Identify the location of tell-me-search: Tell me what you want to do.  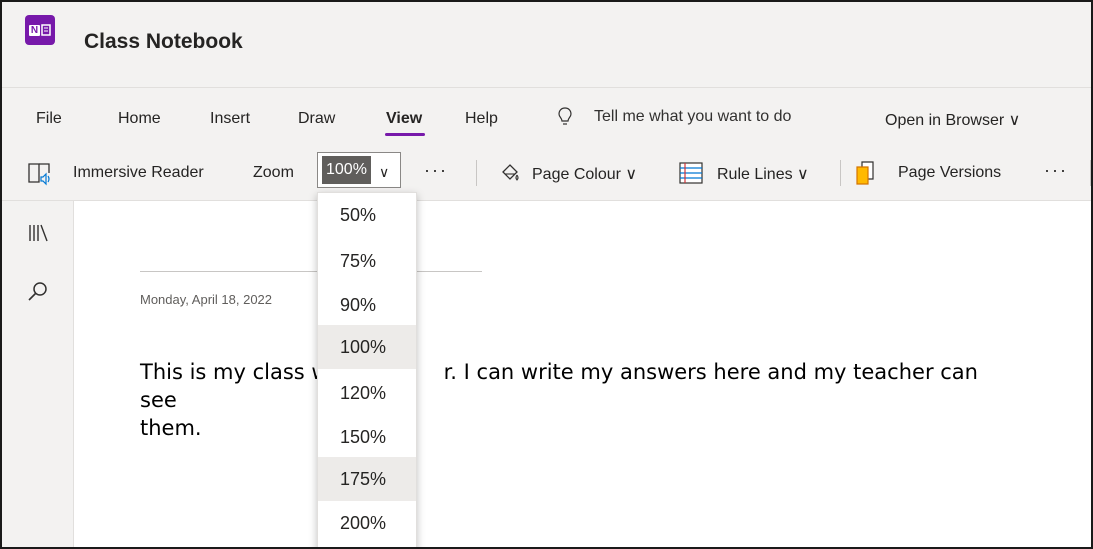
(674, 117).